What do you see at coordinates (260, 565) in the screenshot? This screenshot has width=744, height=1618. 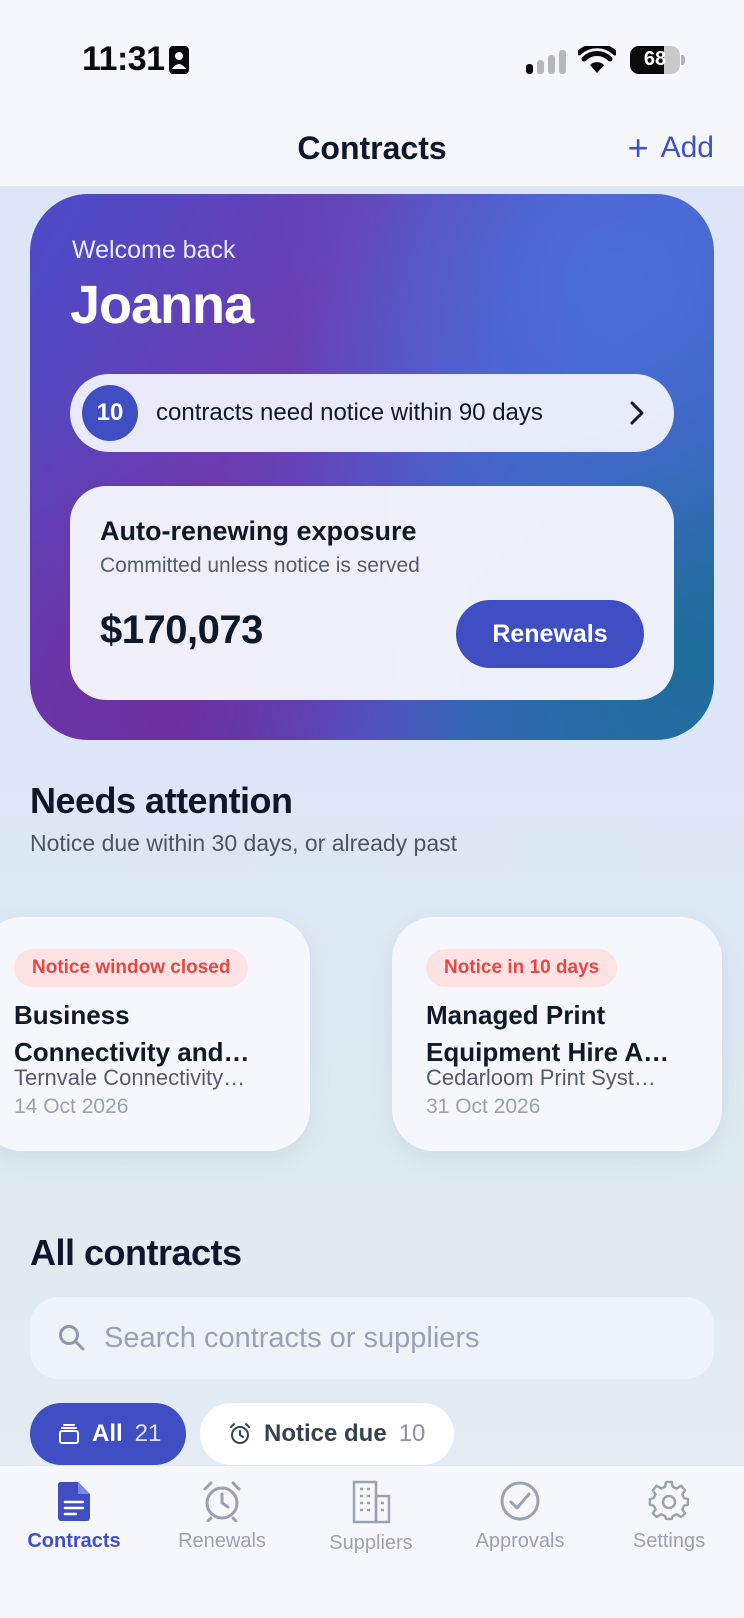 I see `exposure-subtitle: Committed unless notice is served` at bounding box center [260, 565].